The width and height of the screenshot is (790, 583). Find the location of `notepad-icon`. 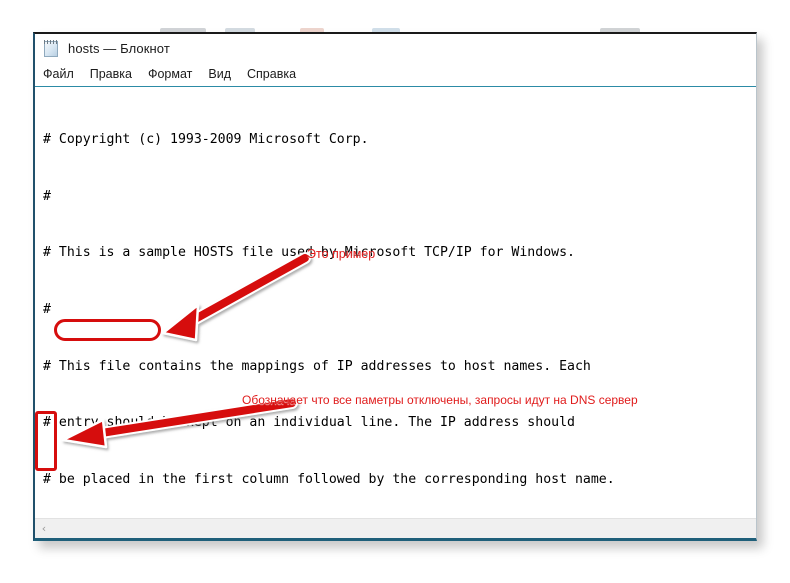

notepad-icon is located at coordinates (51, 49).